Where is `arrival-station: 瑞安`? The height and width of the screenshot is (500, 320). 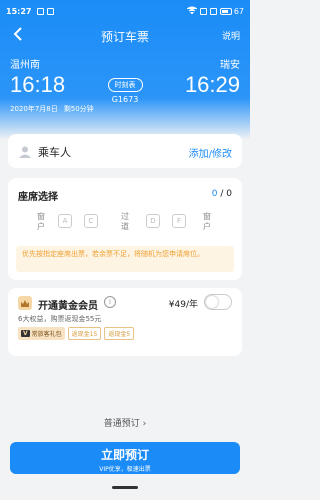
arrival-station: 瑞安 is located at coordinates (230, 65).